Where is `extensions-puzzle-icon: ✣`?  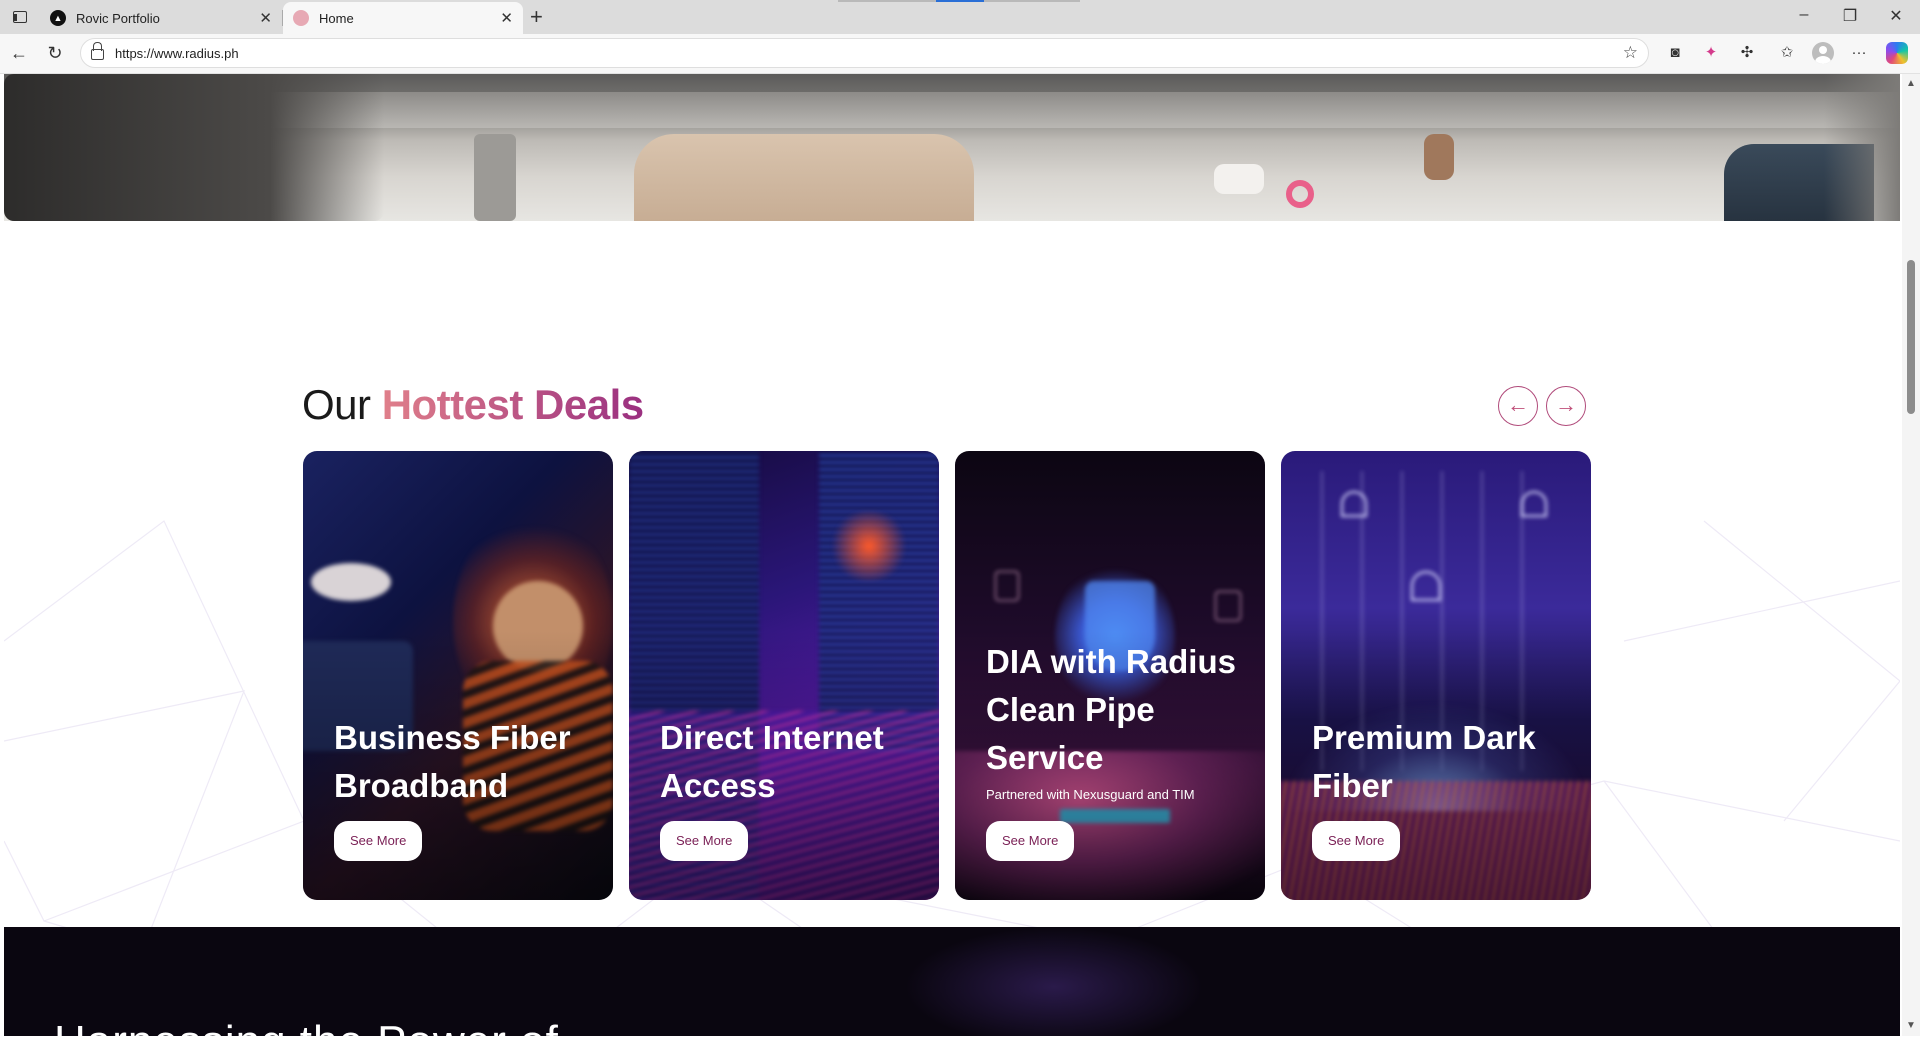 extensions-puzzle-icon: ✣ is located at coordinates (1747, 53).